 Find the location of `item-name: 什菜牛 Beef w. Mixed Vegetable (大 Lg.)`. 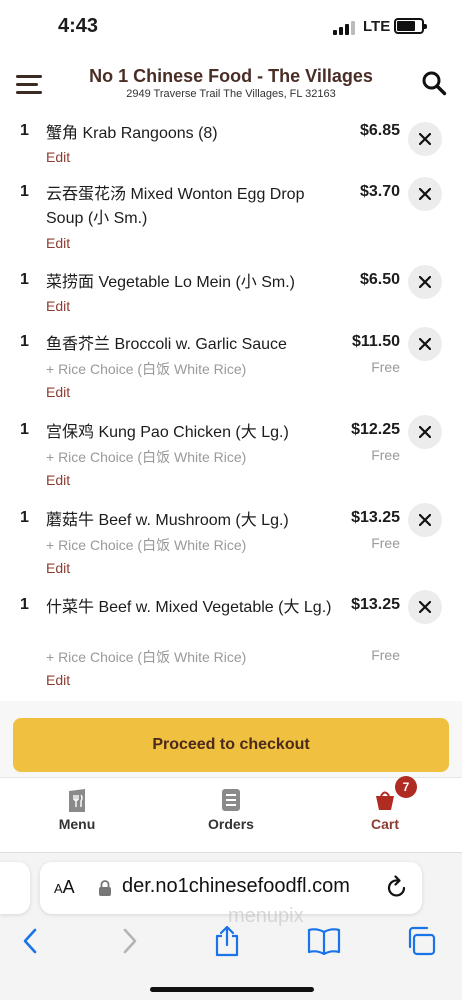

item-name: 什菜牛 Beef w. Mixed Vegetable (大 Lg.) is located at coordinates (189, 607).